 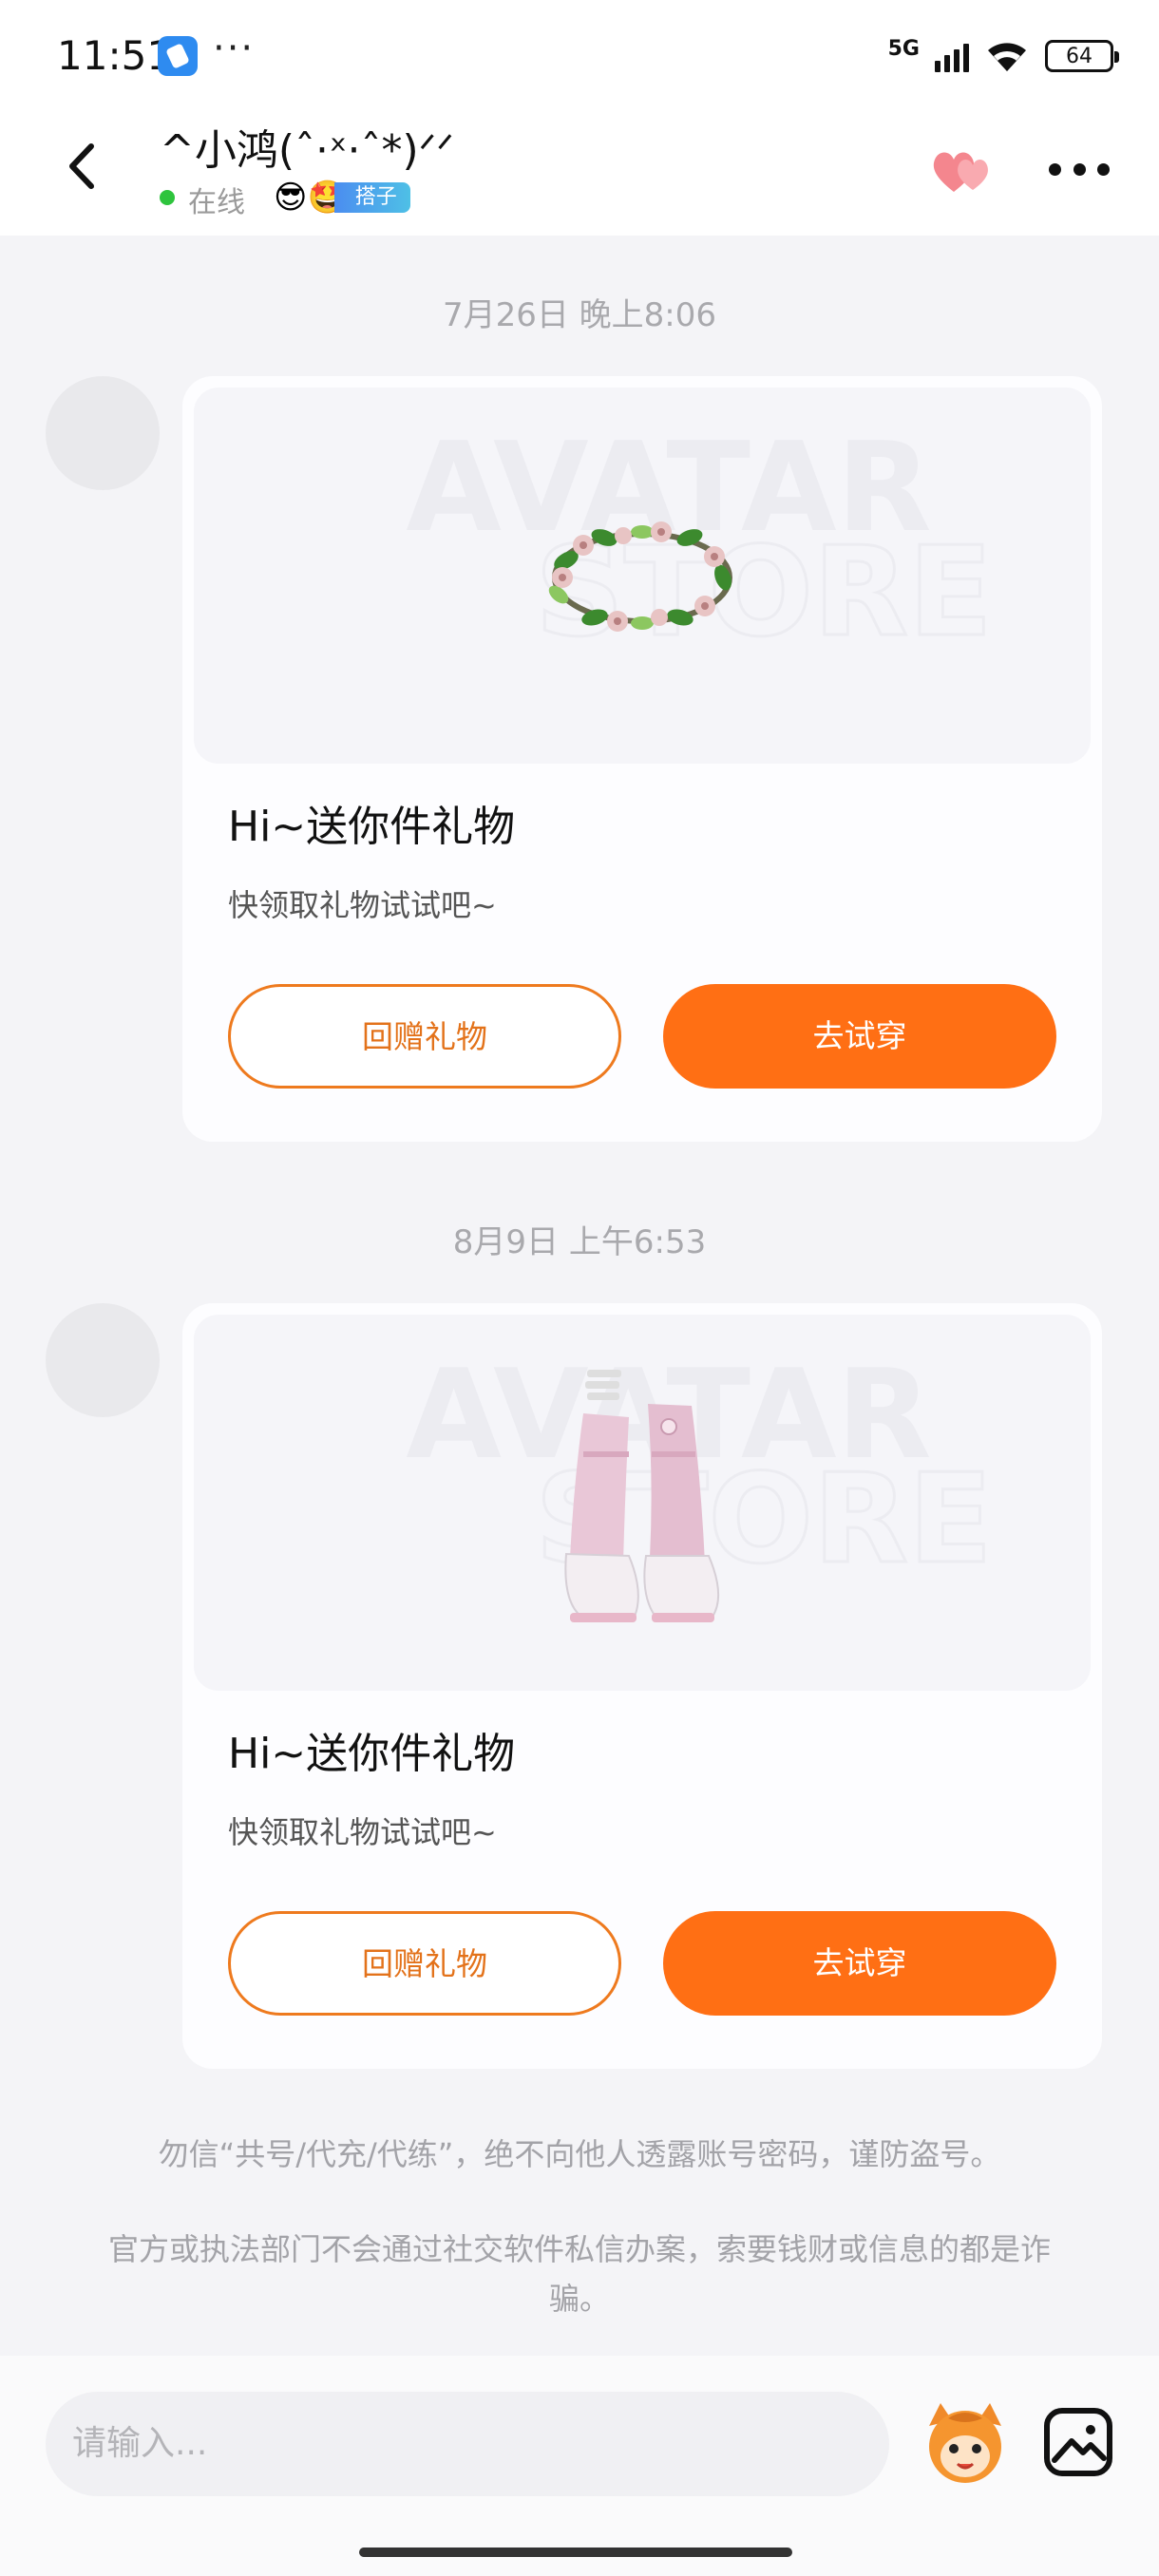 What do you see at coordinates (1079, 169) in the screenshot?
I see `more-options-button` at bounding box center [1079, 169].